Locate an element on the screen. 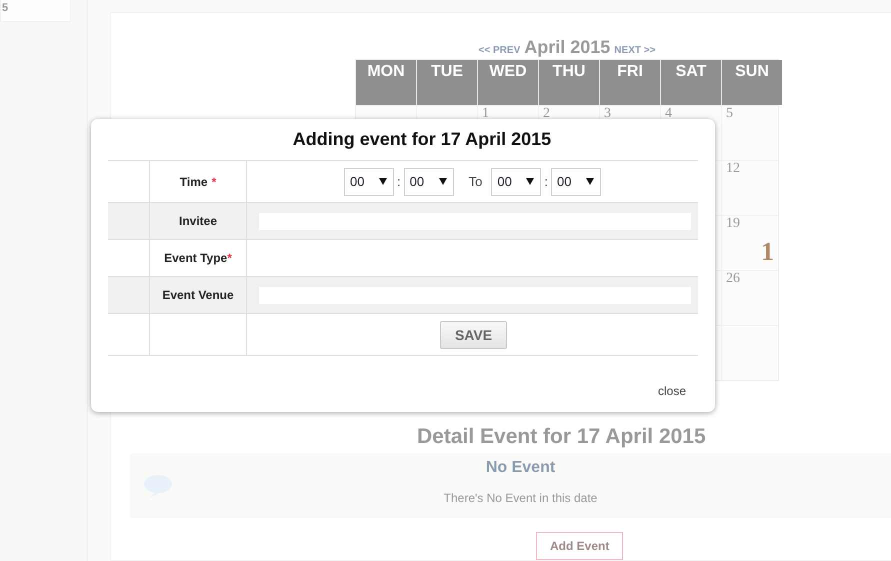  field-label: Event Venue is located at coordinates (198, 295).